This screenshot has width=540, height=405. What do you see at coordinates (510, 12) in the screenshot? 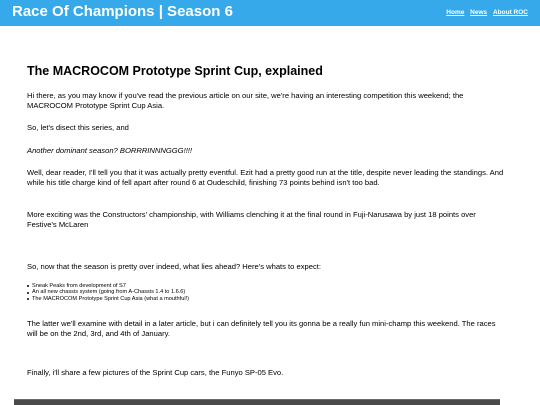
I see `nav-link-about-roc: About ROC` at bounding box center [510, 12].